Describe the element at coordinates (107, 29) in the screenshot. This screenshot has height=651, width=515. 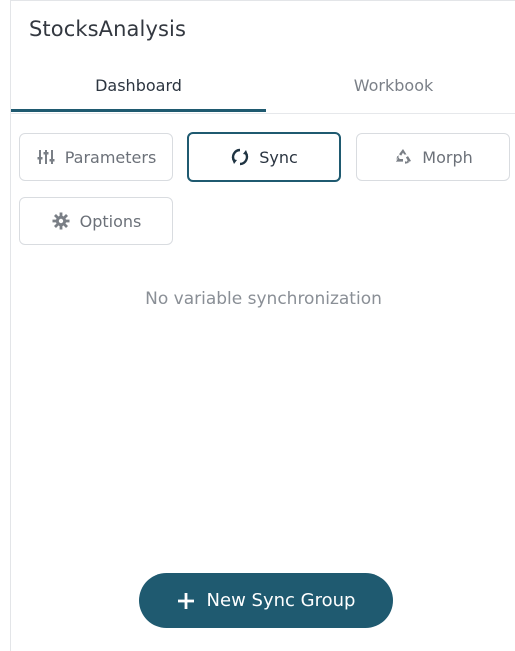
I see `page-title: StocksAnalysis` at that location.